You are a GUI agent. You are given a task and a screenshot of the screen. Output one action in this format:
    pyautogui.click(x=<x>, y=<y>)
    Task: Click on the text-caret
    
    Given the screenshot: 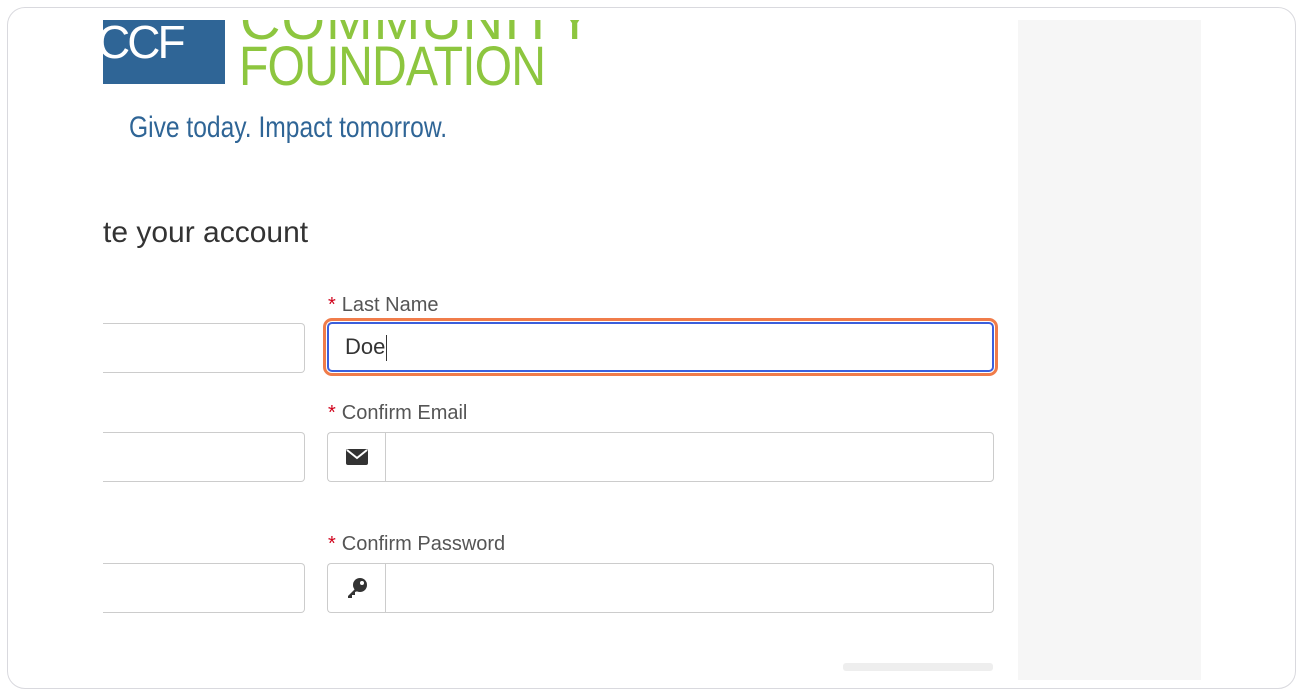 What is the action you would take?
    pyautogui.click(x=387, y=348)
    